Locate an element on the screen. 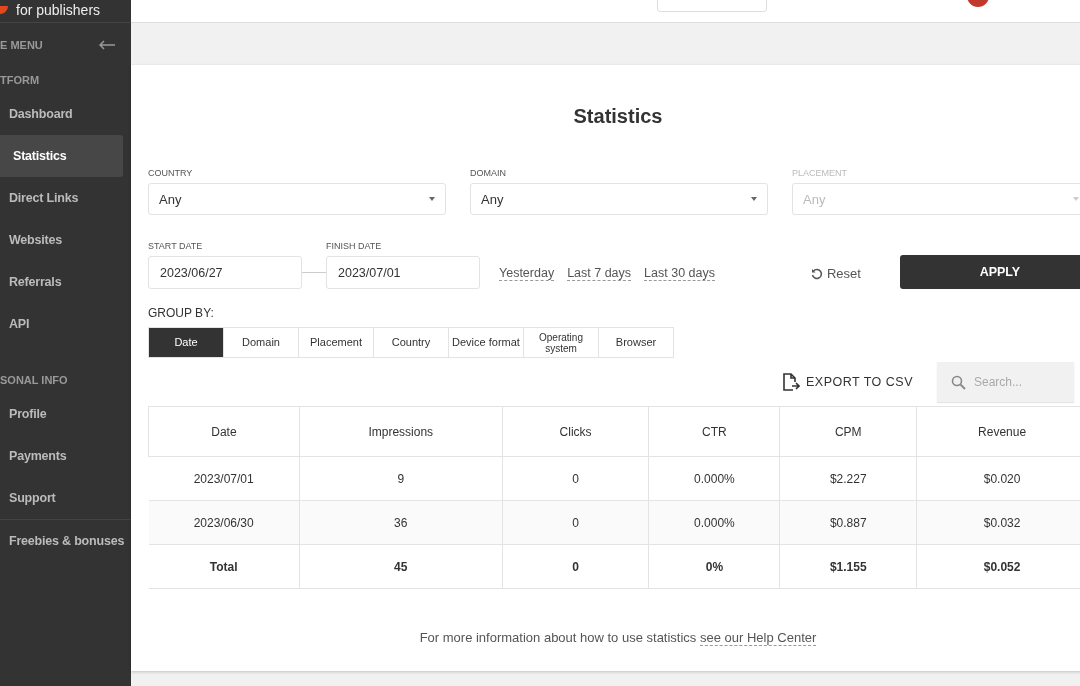  sidebar-item: Statistics is located at coordinates (61, 156).